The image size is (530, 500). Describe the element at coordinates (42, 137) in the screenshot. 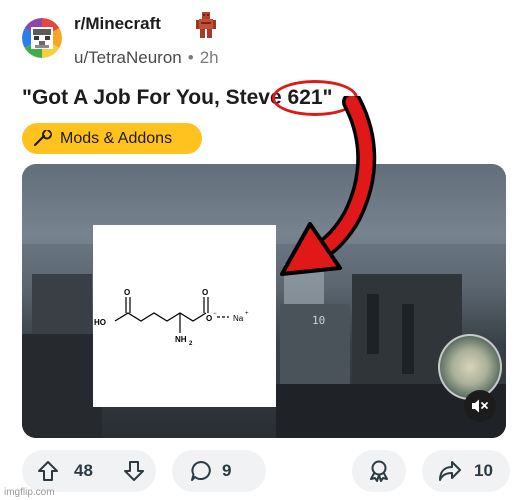

I see `wrench-icon` at that location.